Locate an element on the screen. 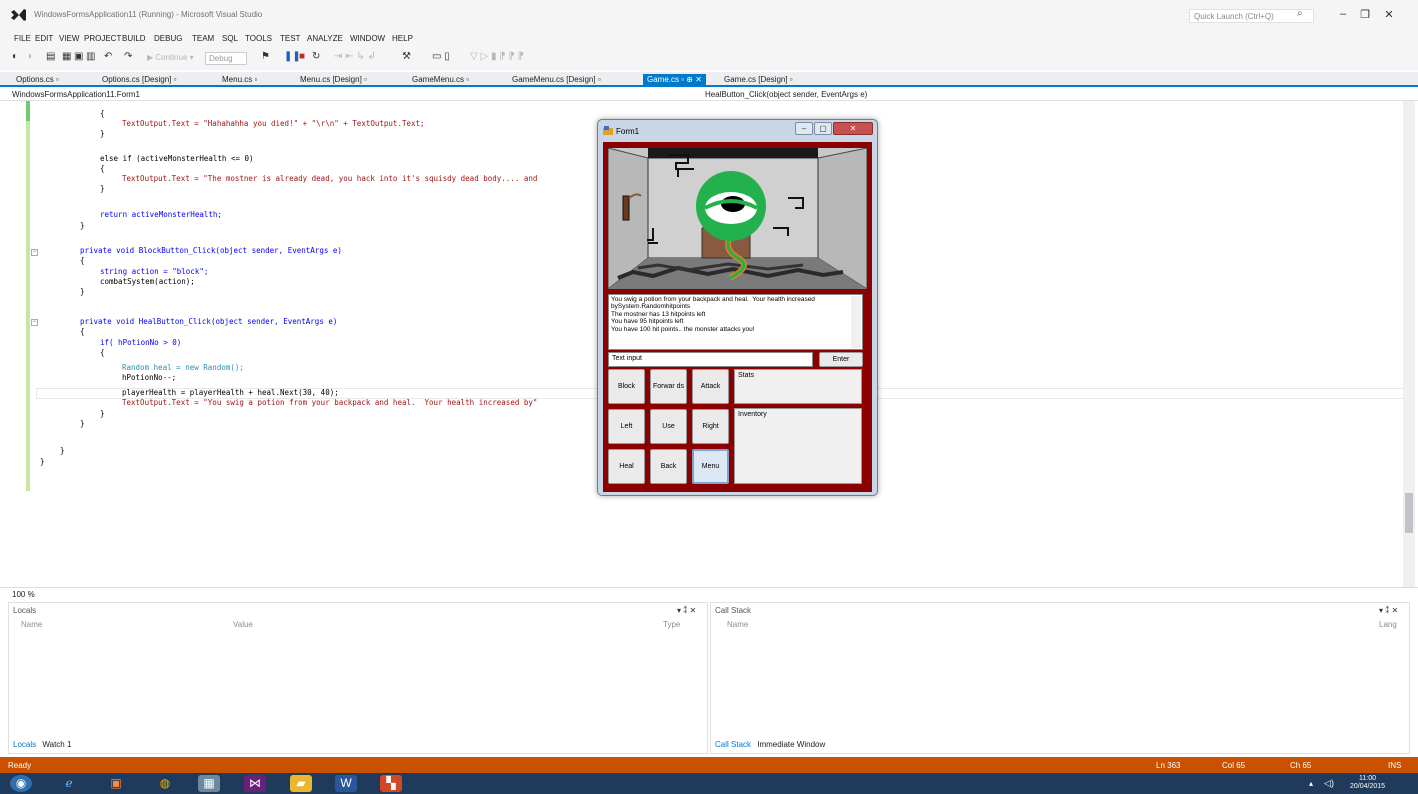  tab-options-design: Options.cs [Design] ▫ is located at coordinates (139, 80).